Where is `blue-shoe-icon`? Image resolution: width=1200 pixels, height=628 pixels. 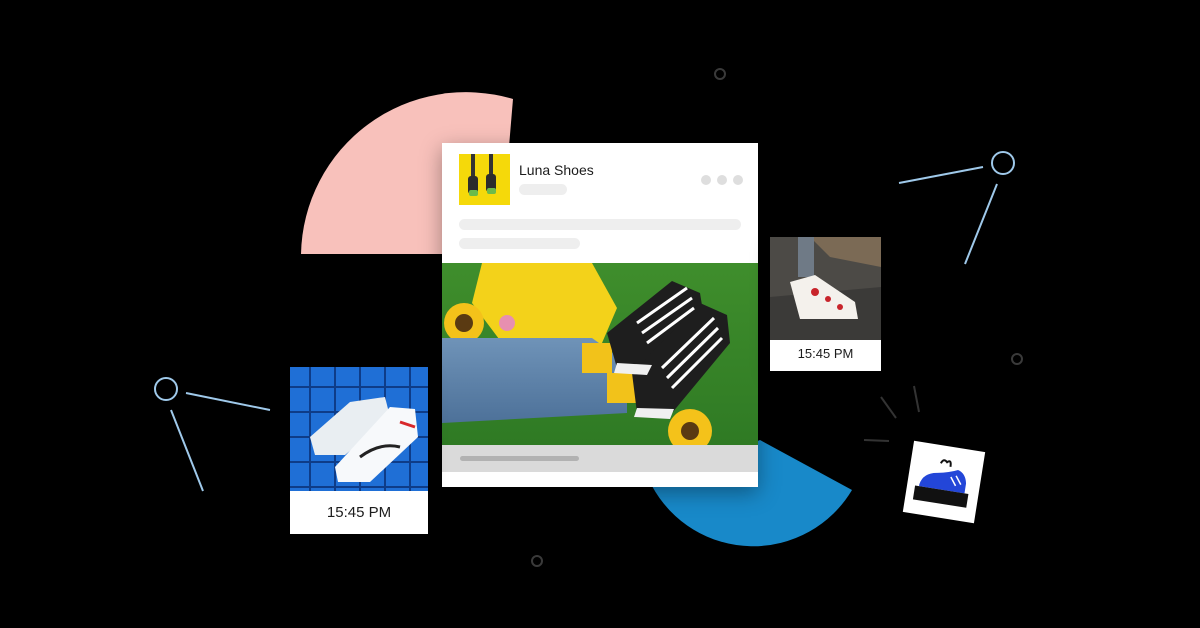 blue-shoe-icon is located at coordinates (940, 483).